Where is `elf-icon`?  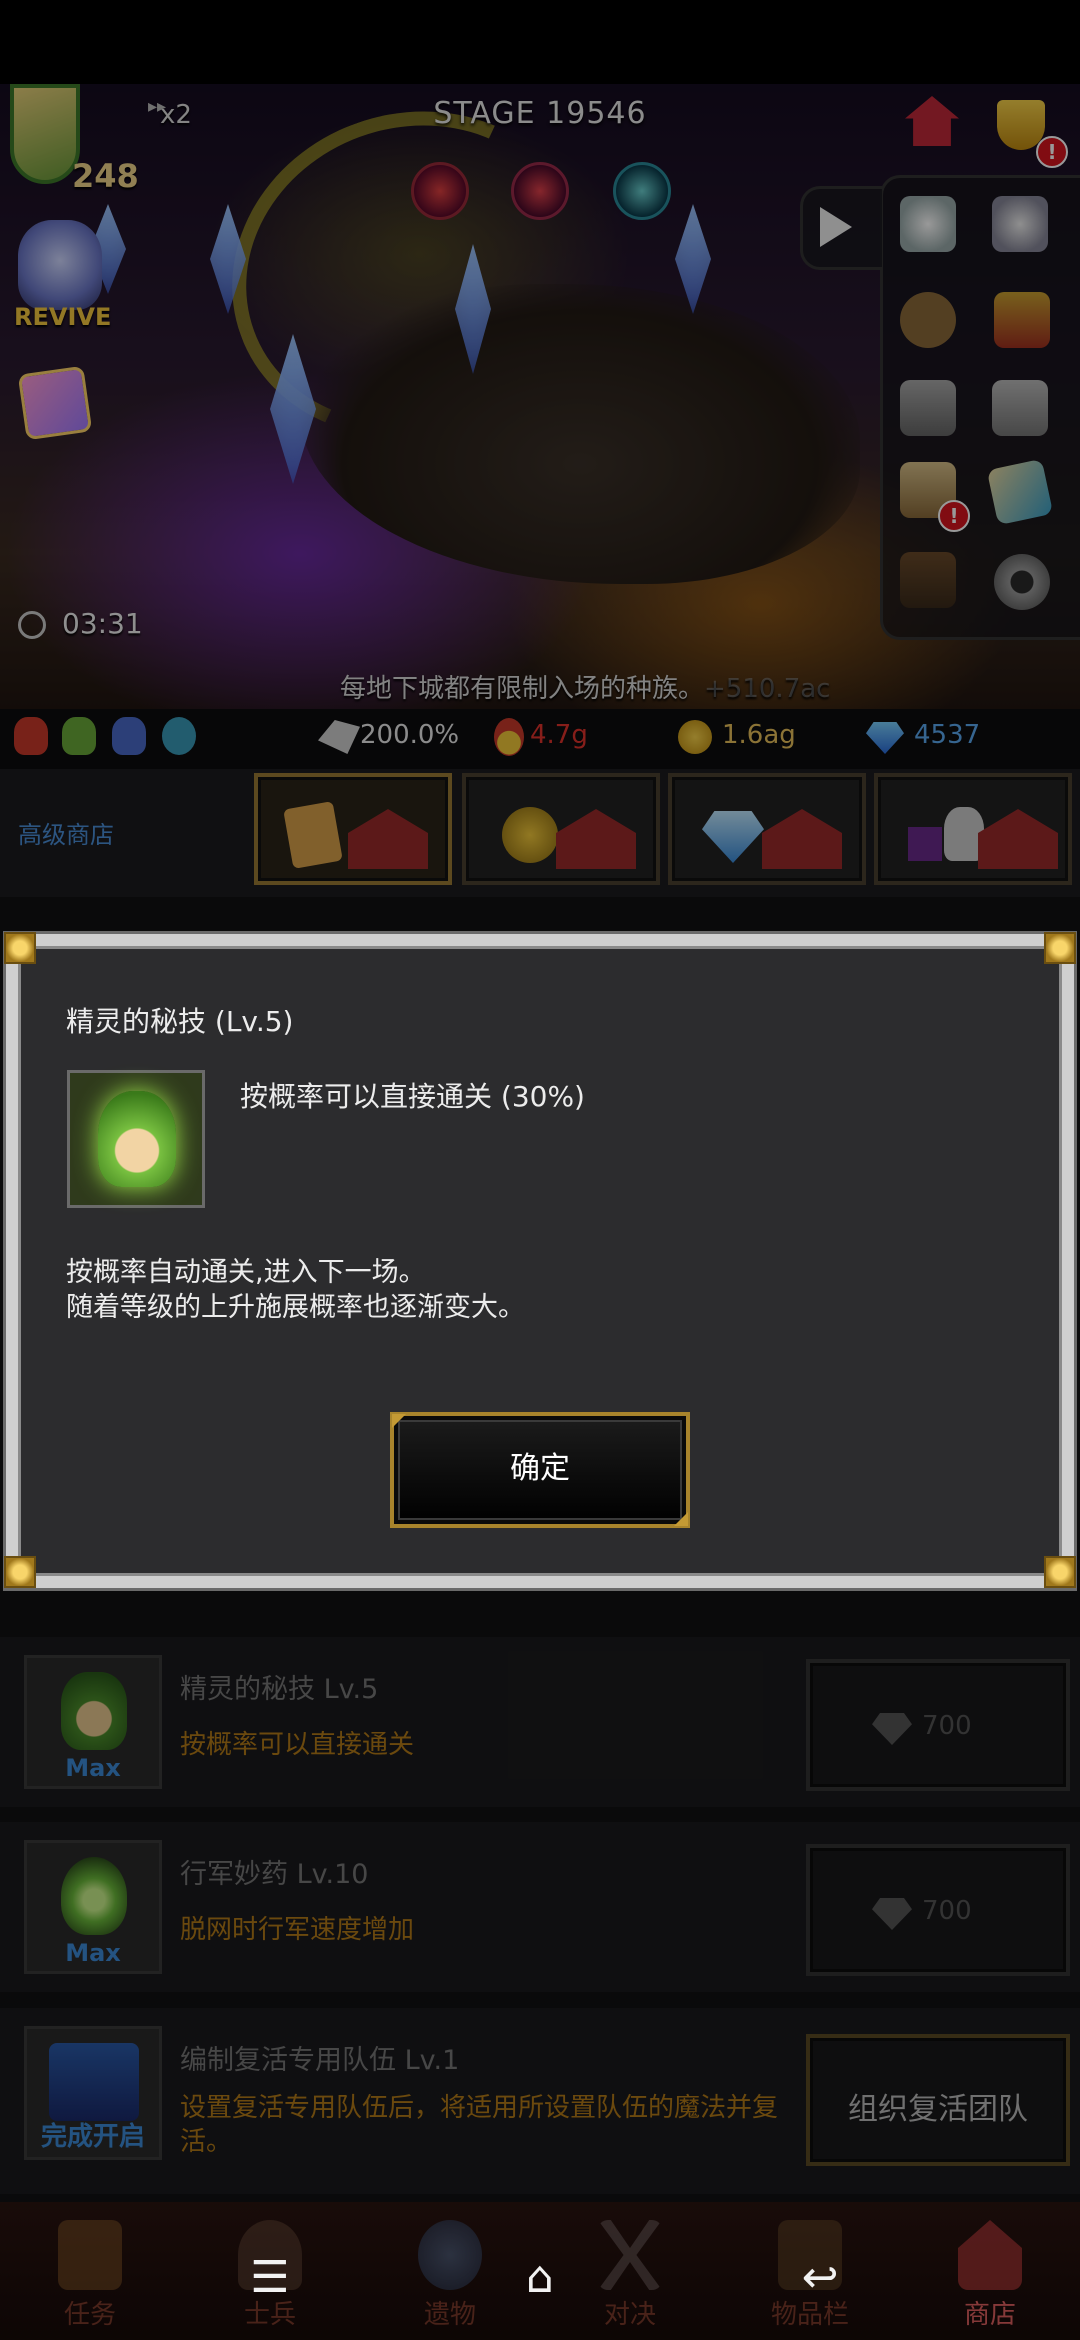 elf-icon is located at coordinates (137, 1139).